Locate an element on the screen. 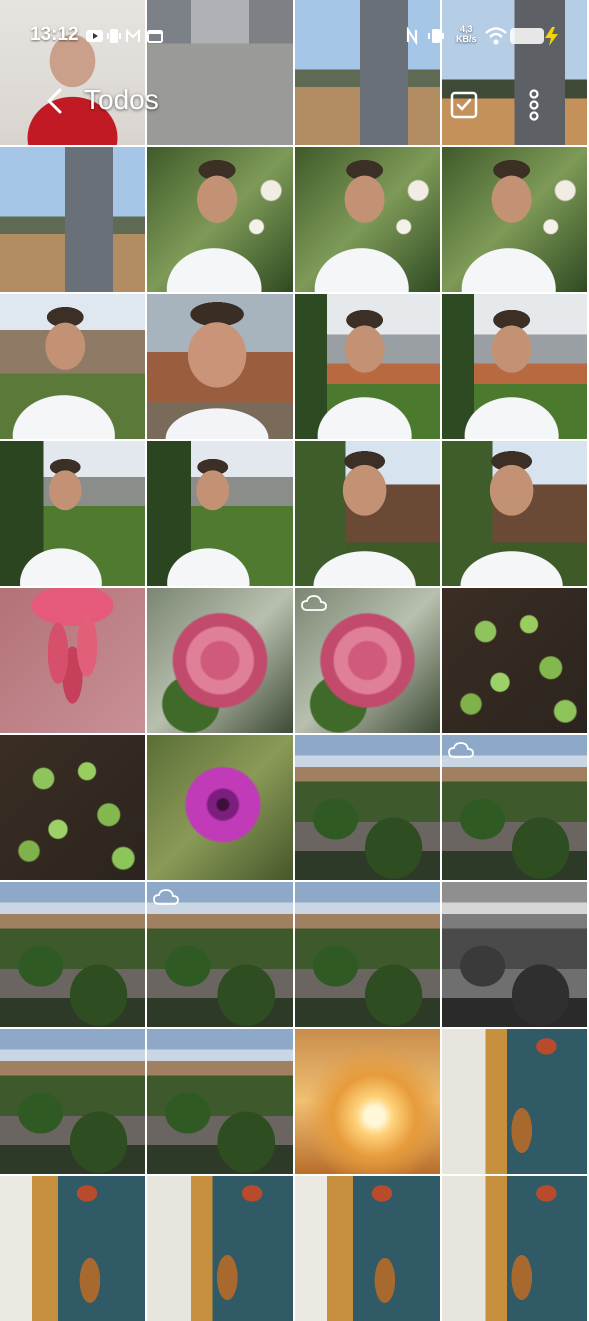 Image resolution: width=589 pixels, height=1321 pixels. top-bar: Todos is located at coordinates (294, 103).